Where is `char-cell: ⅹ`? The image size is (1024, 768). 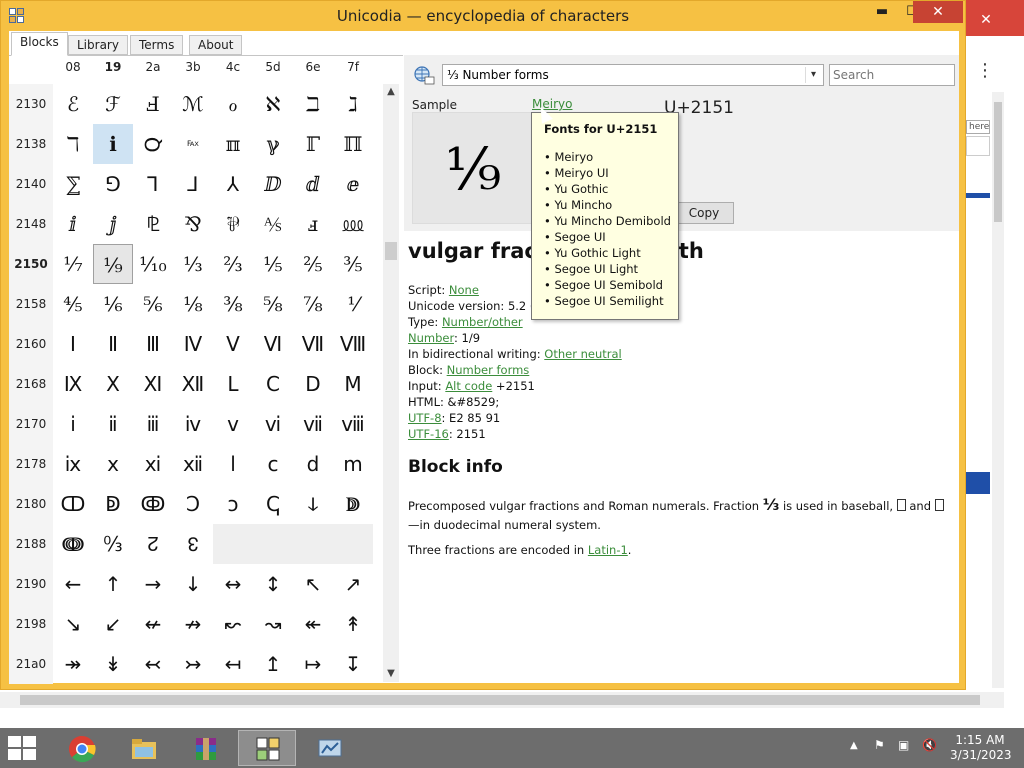
char-cell: ⅹ is located at coordinates (113, 464).